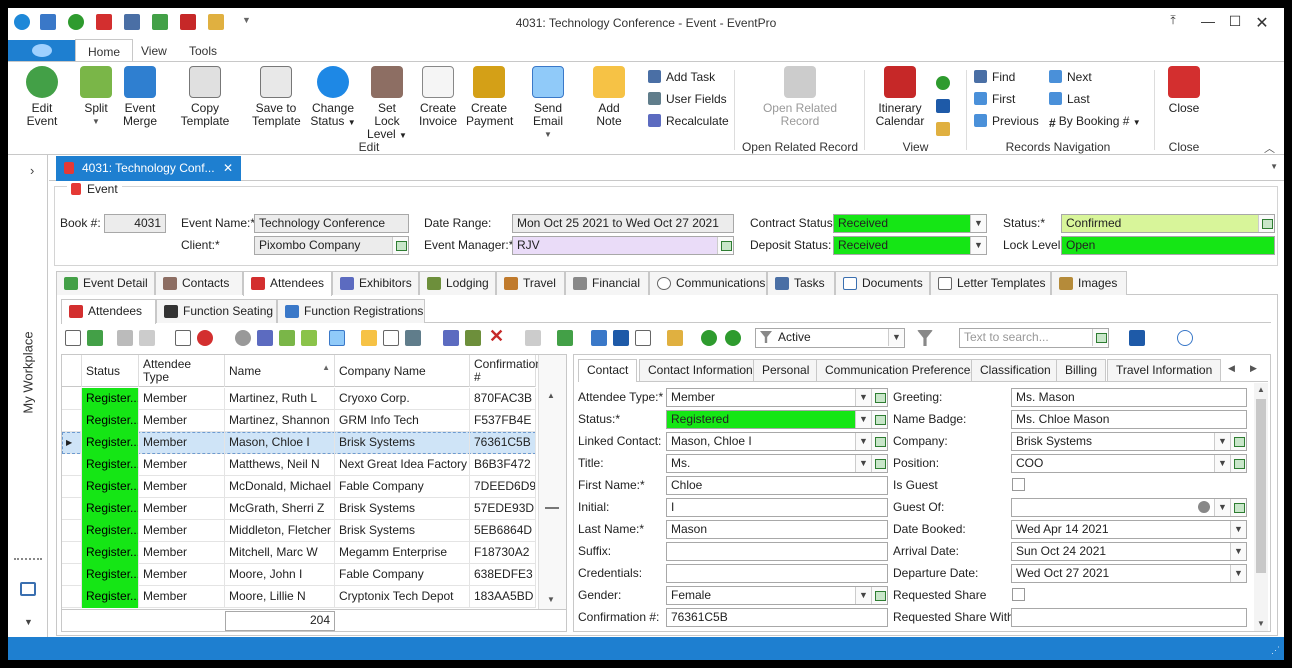 This screenshot has width=1292, height=668. Describe the element at coordinates (943, 106) in the screenshot. I see `save-icon` at that location.